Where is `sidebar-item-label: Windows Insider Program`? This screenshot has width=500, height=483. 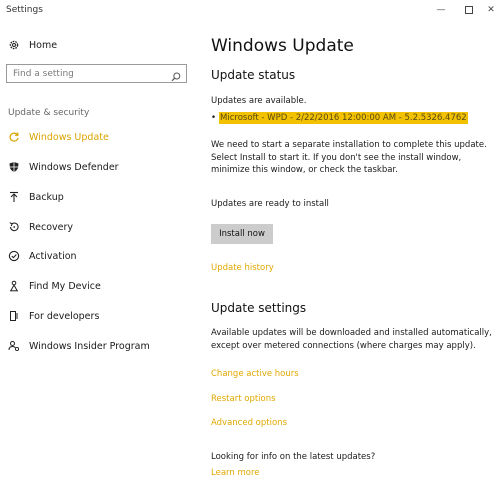 sidebar-item-label: Windows Insider Program is located at coordinates (89, 346).